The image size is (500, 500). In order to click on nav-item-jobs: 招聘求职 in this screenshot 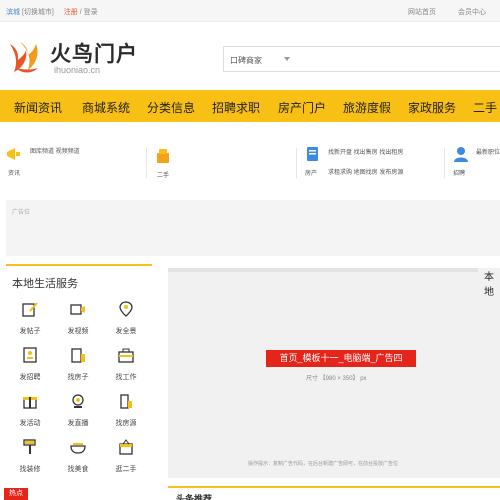, I will do `click(236, 107)`.